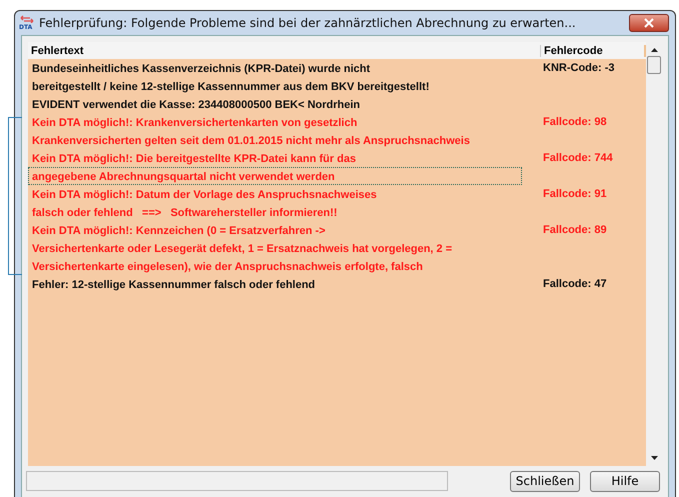 The height and width of the screenshot is (497, 679). What do you see at coordinates (575, 122) in the screenshot?
I see `error-code: Fallcode: 98` at bounding box center [575, 122].